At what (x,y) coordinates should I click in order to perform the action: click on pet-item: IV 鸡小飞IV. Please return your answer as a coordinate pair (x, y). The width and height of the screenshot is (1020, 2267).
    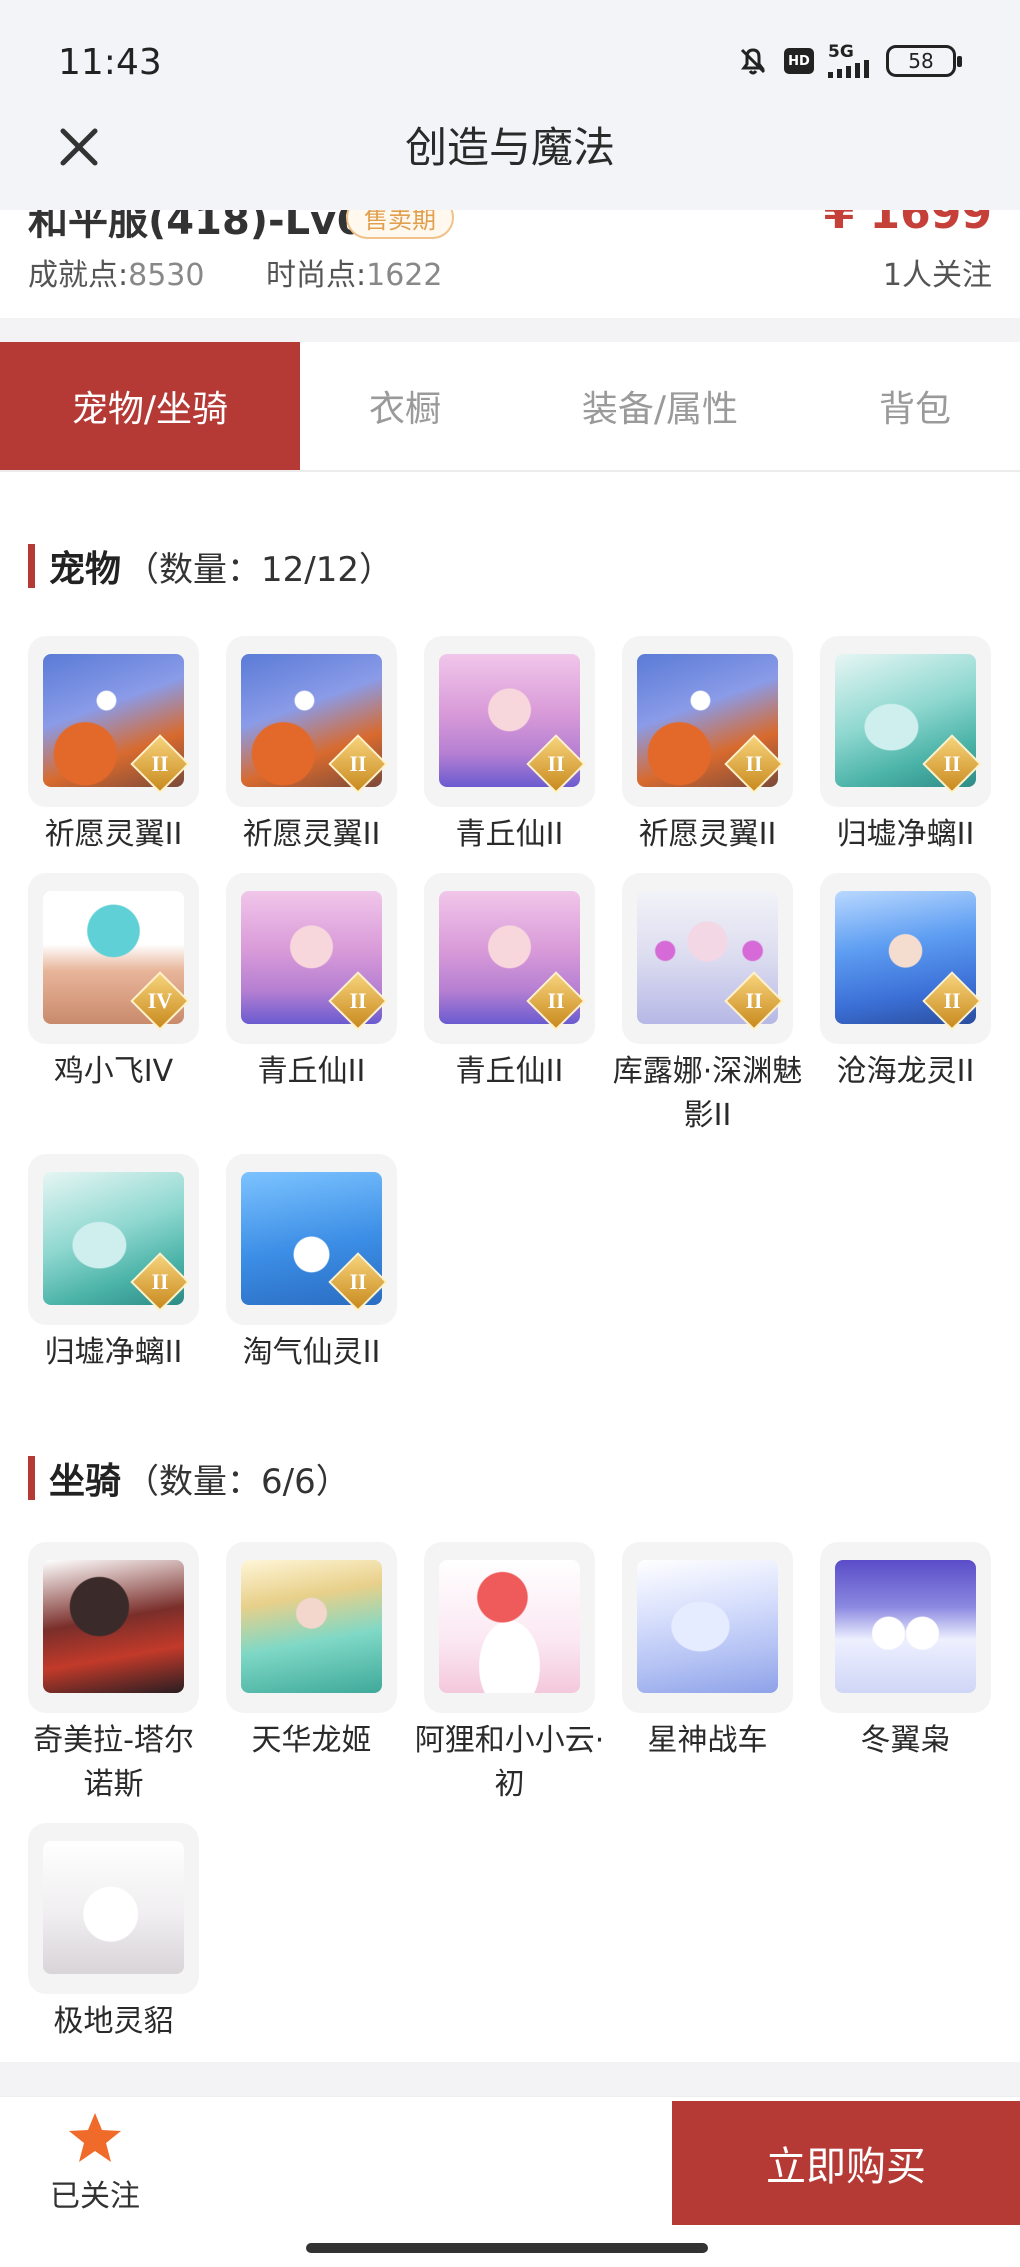
    Looking at the image, I should click on (113, 1005).